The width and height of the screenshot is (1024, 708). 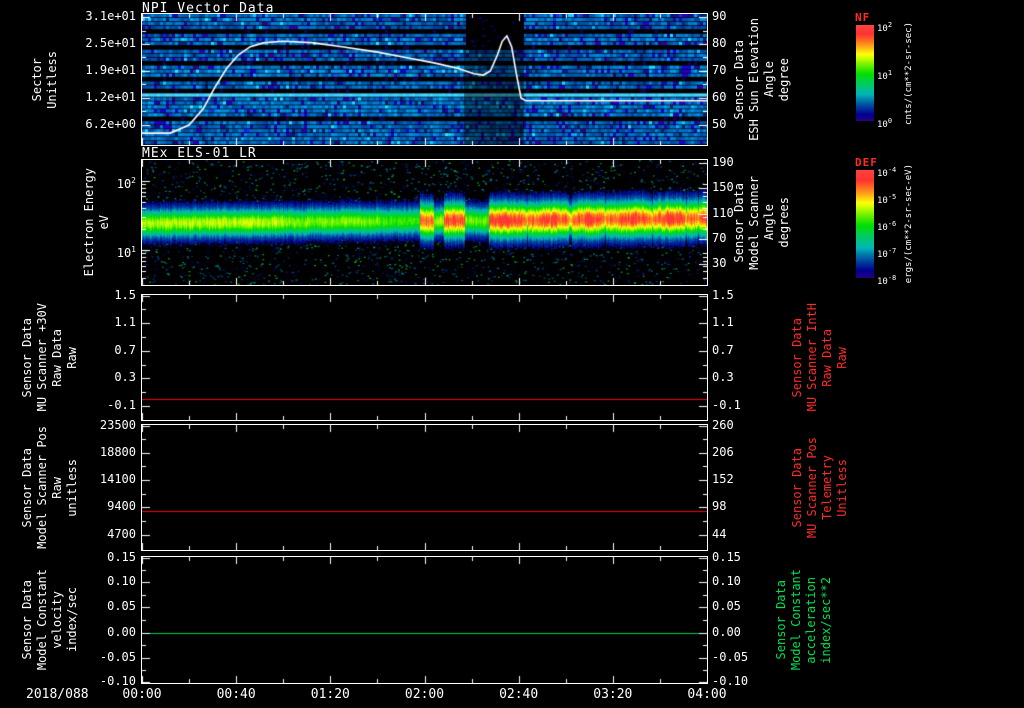 I want to click on y-tick-label-right: 0.10, so click(x=726, y=581).